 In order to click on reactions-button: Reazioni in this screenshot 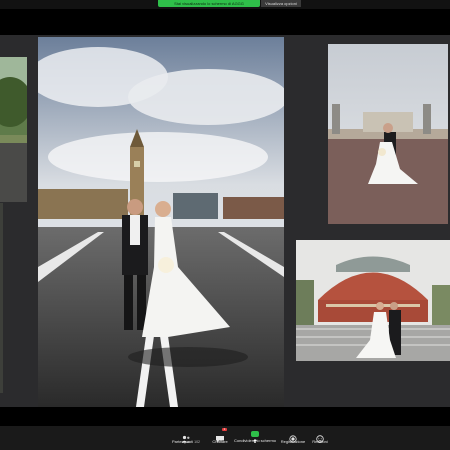, I will do `click(320, 438)`.